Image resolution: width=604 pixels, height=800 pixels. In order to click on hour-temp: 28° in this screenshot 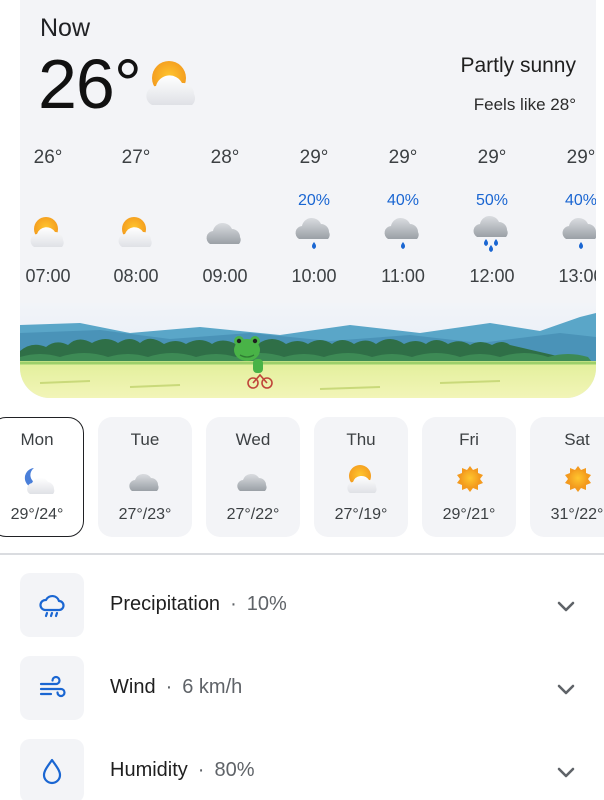, I will do `click(225, 157)`.